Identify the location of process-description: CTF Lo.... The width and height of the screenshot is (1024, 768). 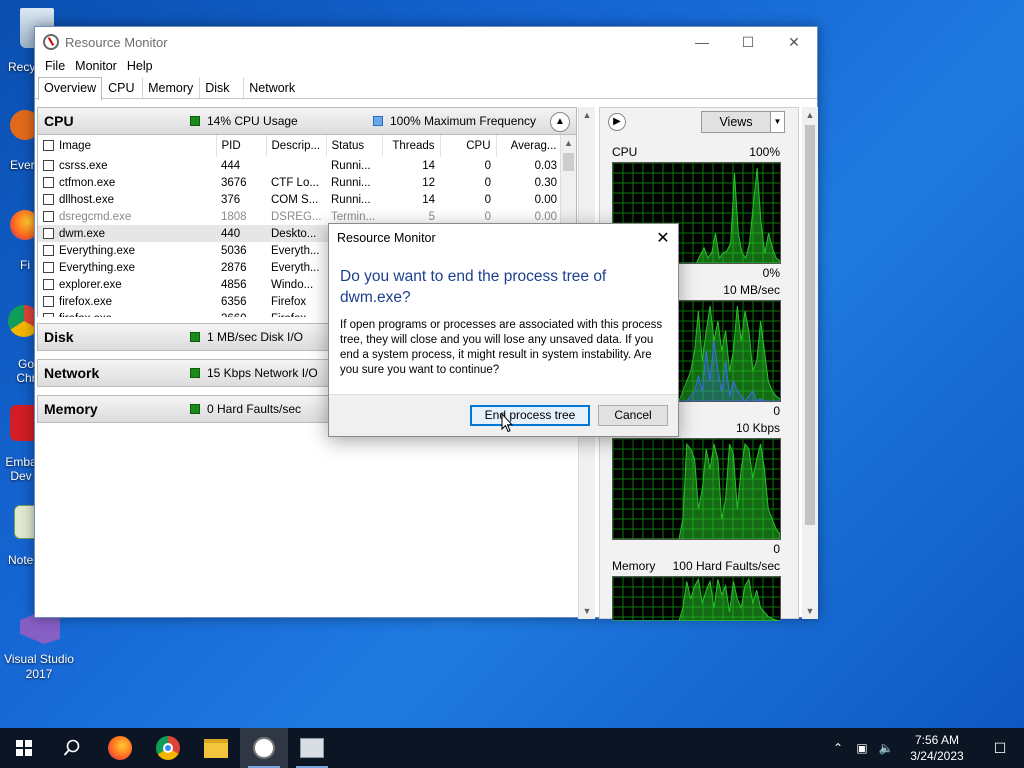
(295, 182).